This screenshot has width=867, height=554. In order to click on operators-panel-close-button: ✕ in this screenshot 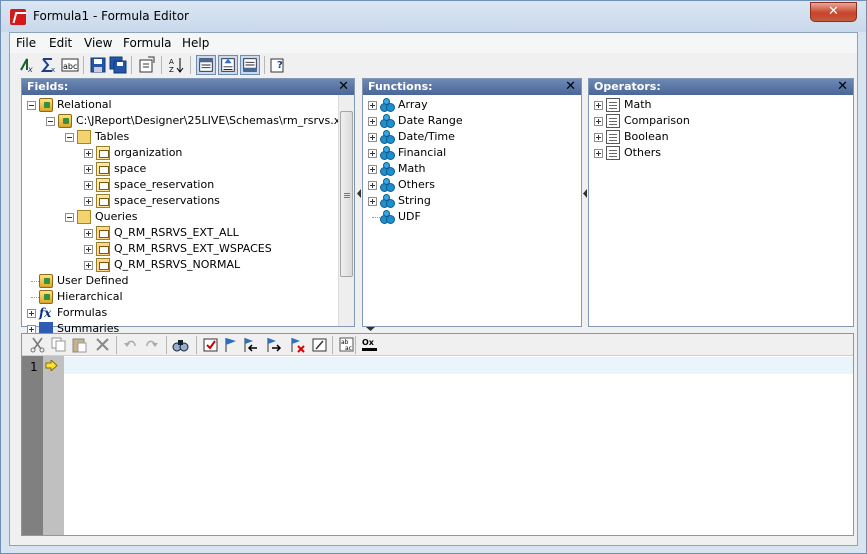, I will do `click(842, 86)`.